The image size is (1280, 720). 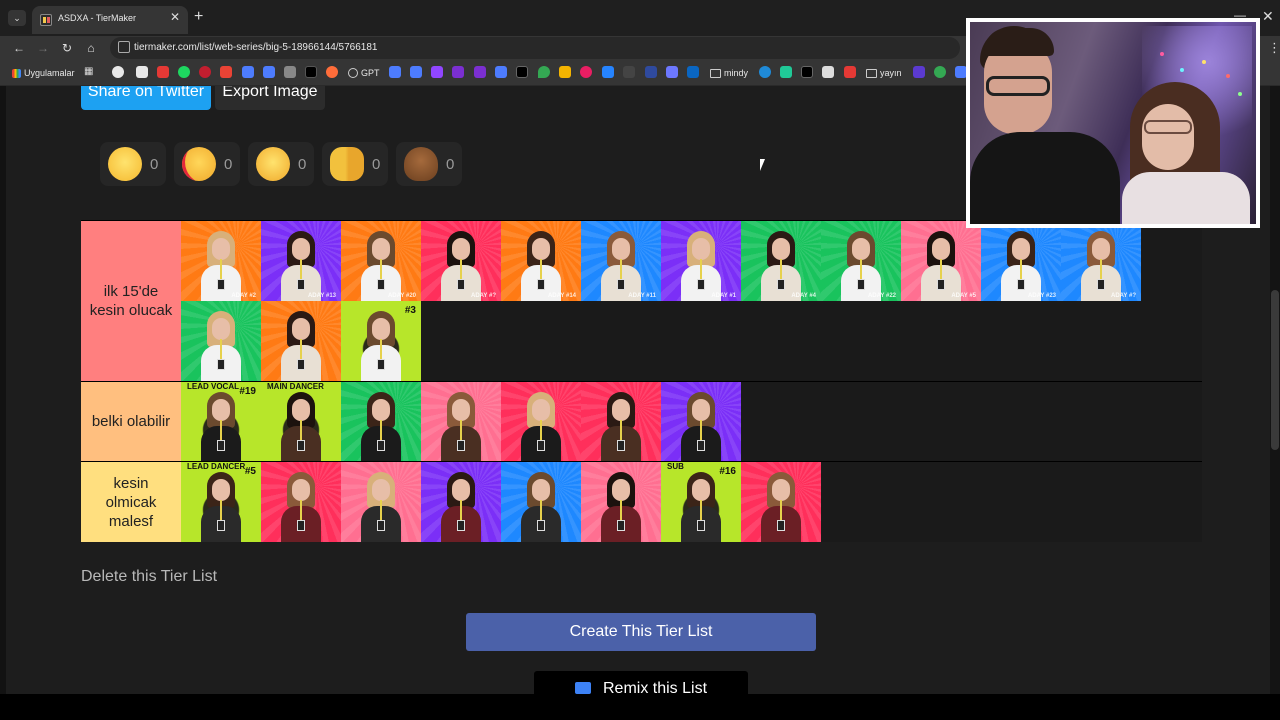 What do you see at coordinates (43, 73) in the screenshot?
I see `bookmark-apps: Uygulamalar` at bounding box center [43, 73].